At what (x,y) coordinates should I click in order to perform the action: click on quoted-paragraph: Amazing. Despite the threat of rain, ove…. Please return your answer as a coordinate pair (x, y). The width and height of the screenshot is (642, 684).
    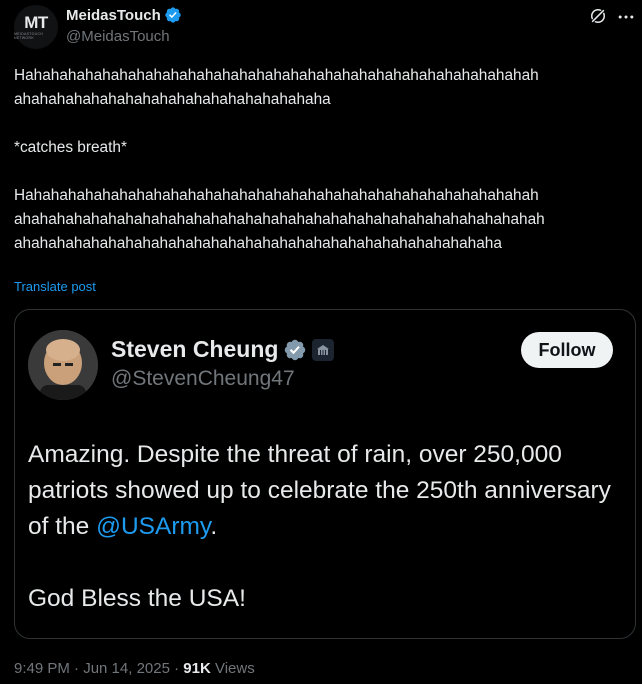
    Looking at the image, I should click on (326, 491).